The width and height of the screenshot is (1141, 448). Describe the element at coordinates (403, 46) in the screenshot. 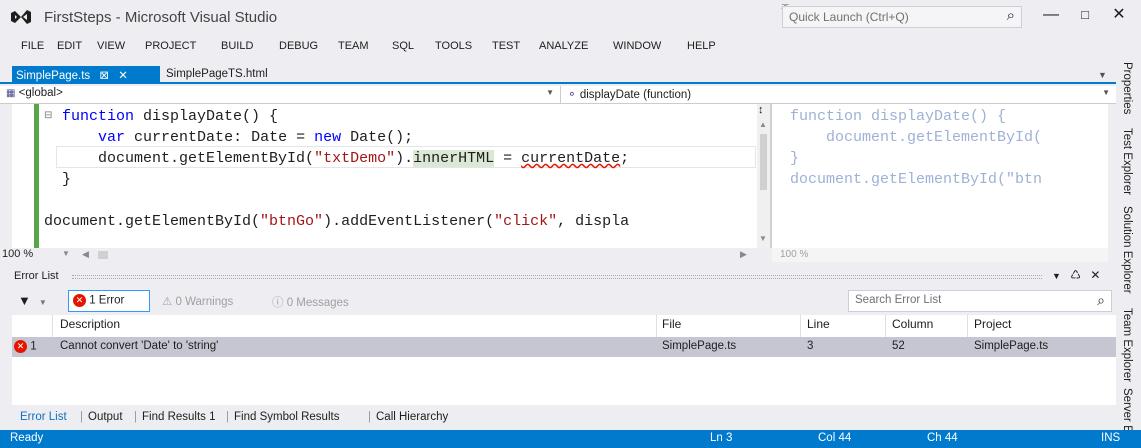

I see `menu-sql: SQL` at that location.